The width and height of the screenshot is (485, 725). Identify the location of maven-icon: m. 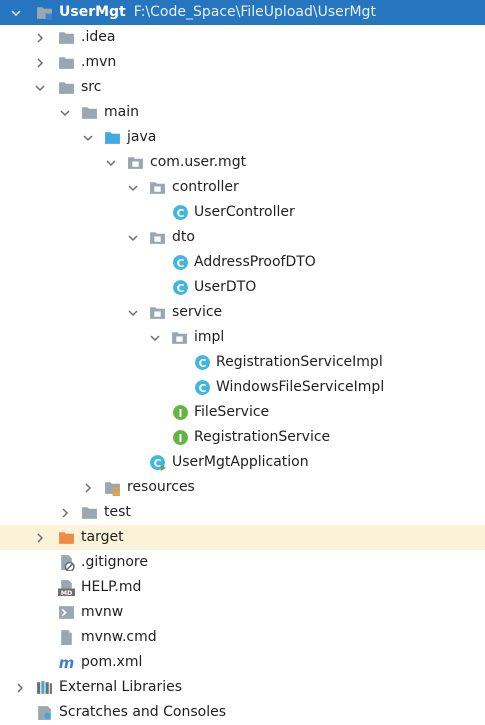
(66, 662).